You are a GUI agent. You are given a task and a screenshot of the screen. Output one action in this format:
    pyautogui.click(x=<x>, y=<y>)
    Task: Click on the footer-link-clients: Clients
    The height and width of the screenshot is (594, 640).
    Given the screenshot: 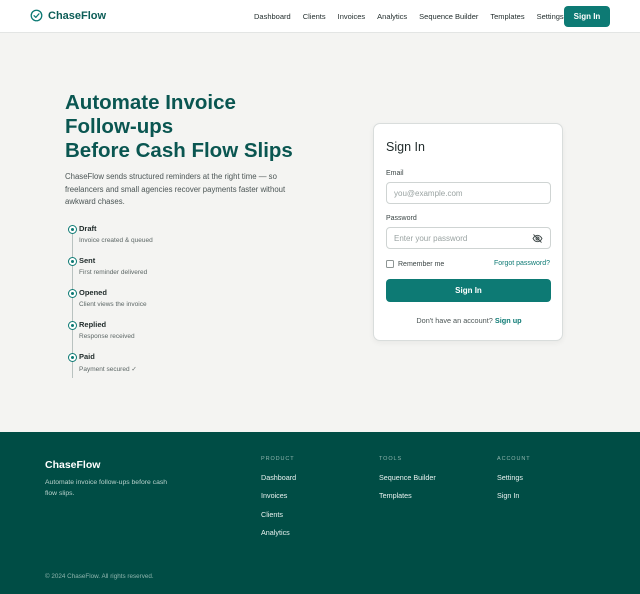 What is the action you would take?
    pyautogui.click(x=278, y=519)
    